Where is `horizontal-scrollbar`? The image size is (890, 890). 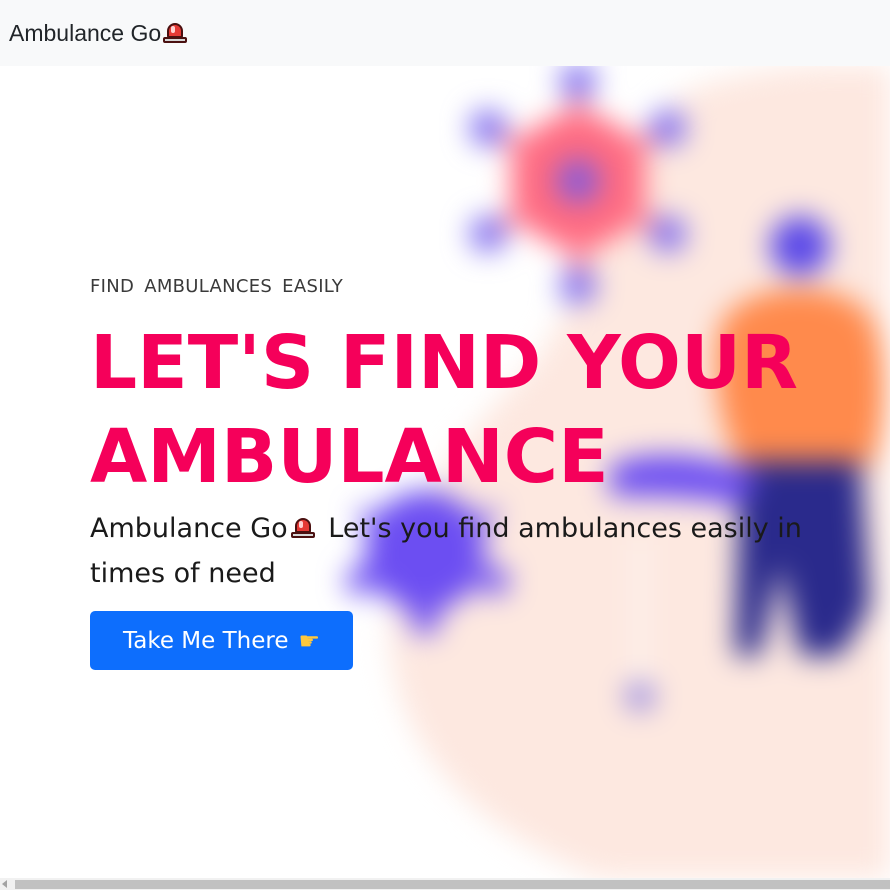
horizontal-scrollbar is located at coordinates (445, 884).